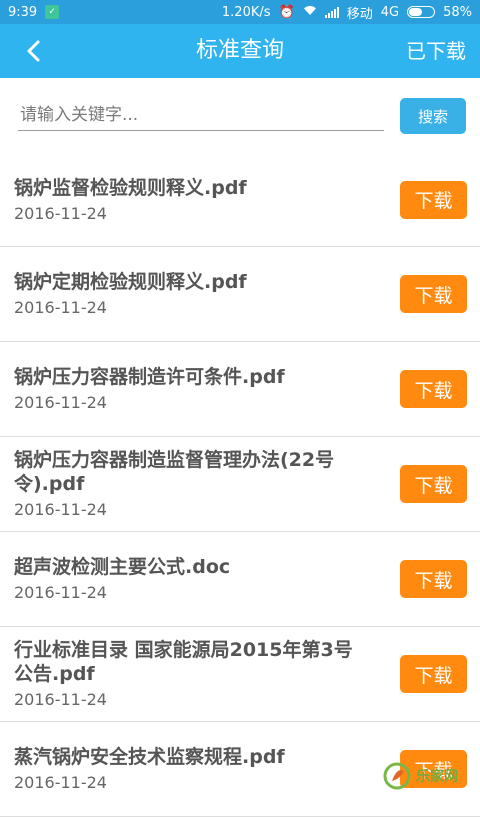  What do you see at coordinates (192, 200) in the screenshot?
I see `item-text: 锅炉监督检验规则释义.pdf 2016-11-24` at bounding box center [192, 200].